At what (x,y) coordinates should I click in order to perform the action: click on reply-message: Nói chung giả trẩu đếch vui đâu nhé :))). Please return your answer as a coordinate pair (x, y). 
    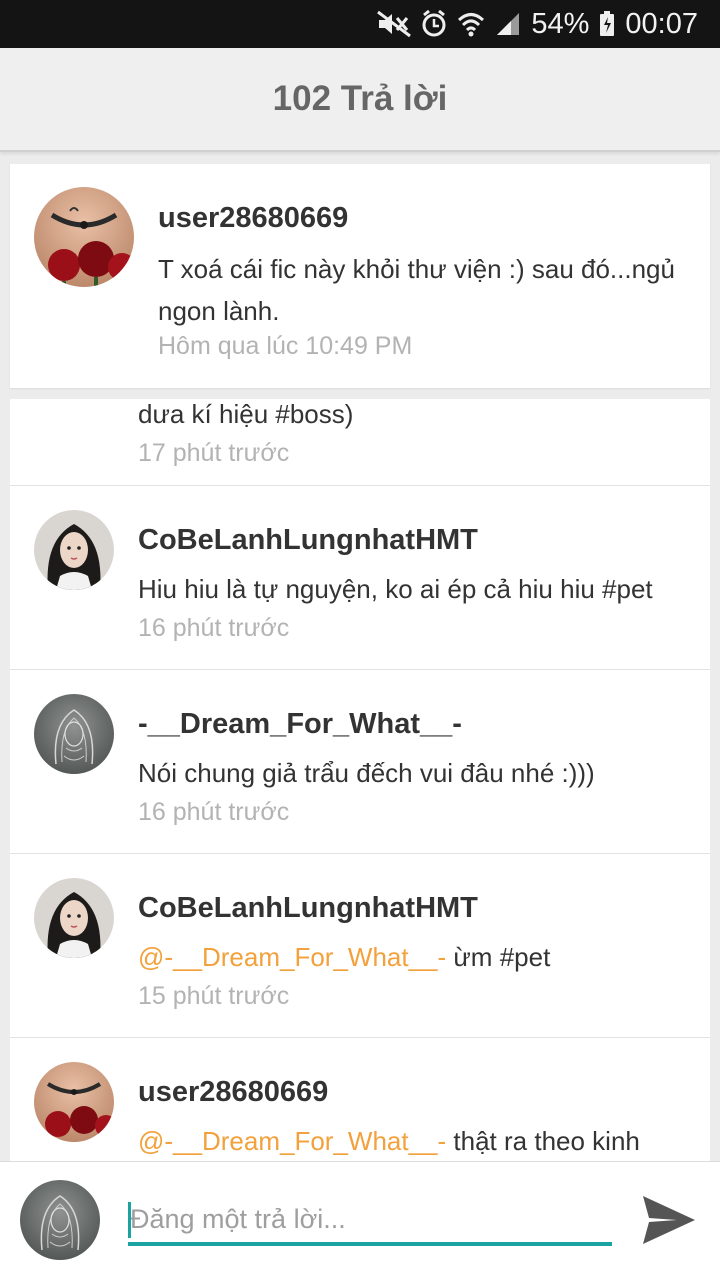
    Looking at the image, I should click on (420, 773).